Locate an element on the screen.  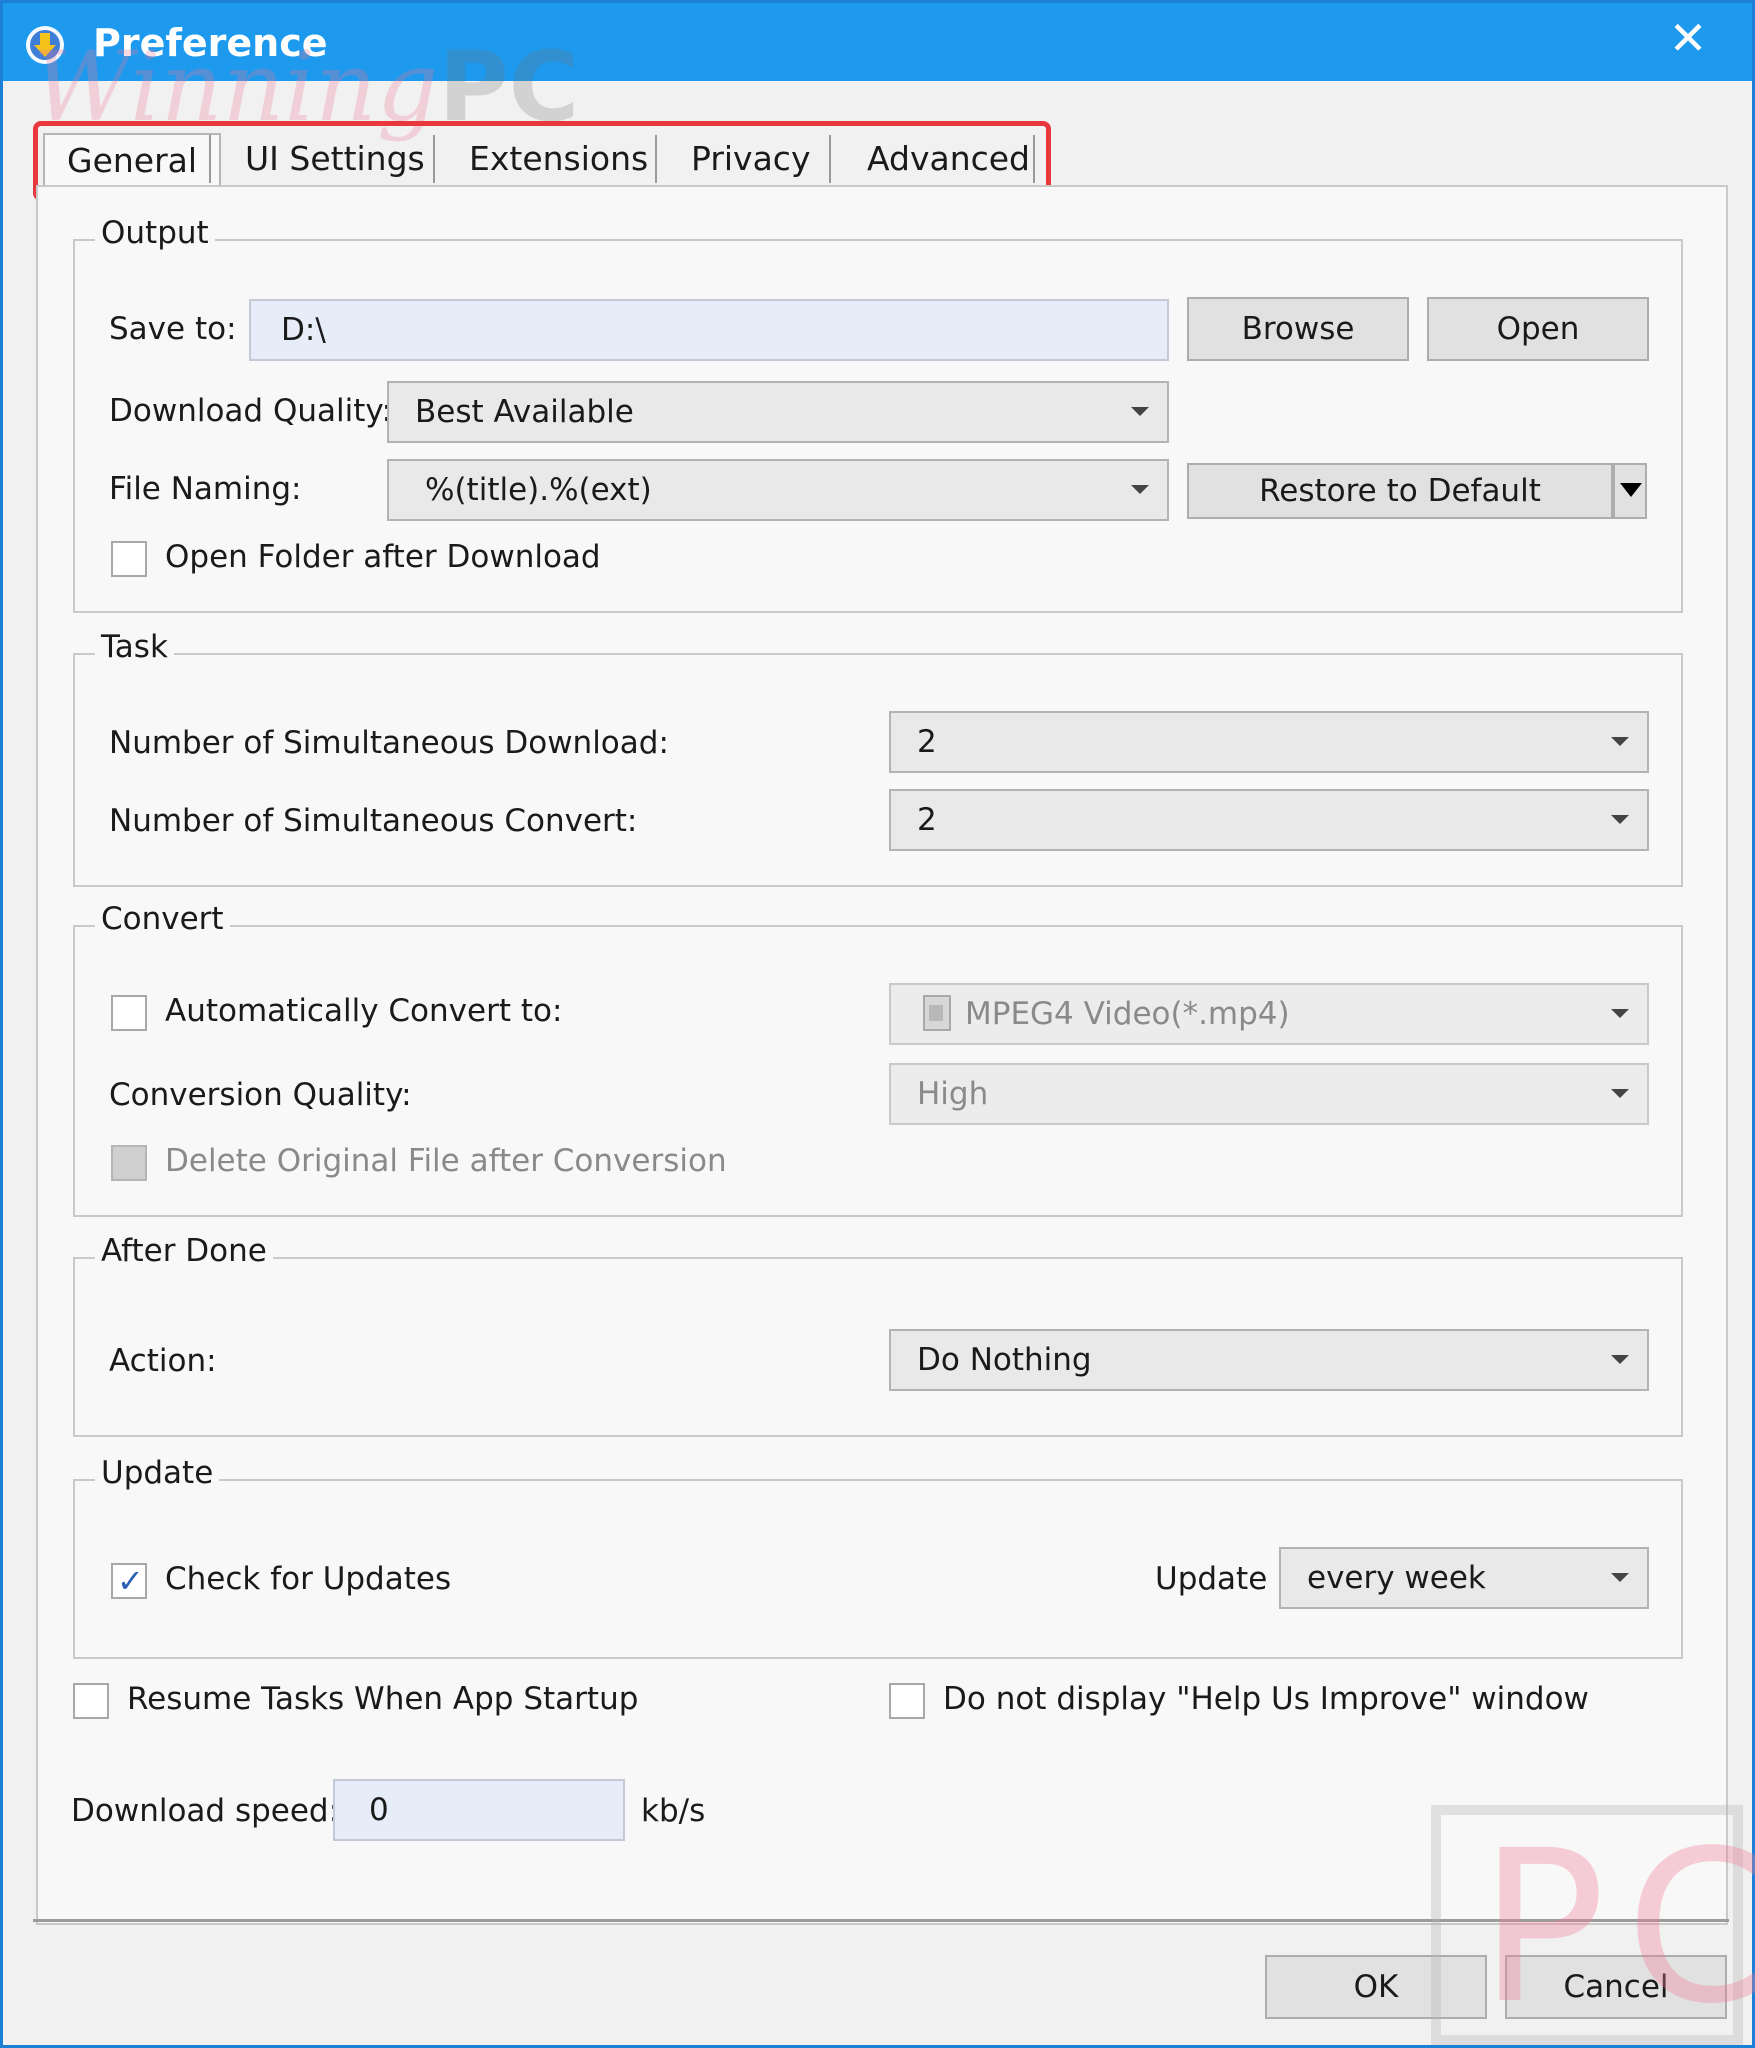
ok-button: OK is located at coordinates (1376, 1987).